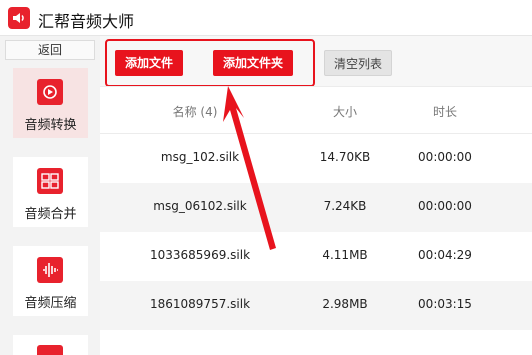 The height and width of the screenshot is (355, 532). Describe the element at coordinates (200, 304) in the screenshot. I see `file-name: 1861089757.silk` at that location.